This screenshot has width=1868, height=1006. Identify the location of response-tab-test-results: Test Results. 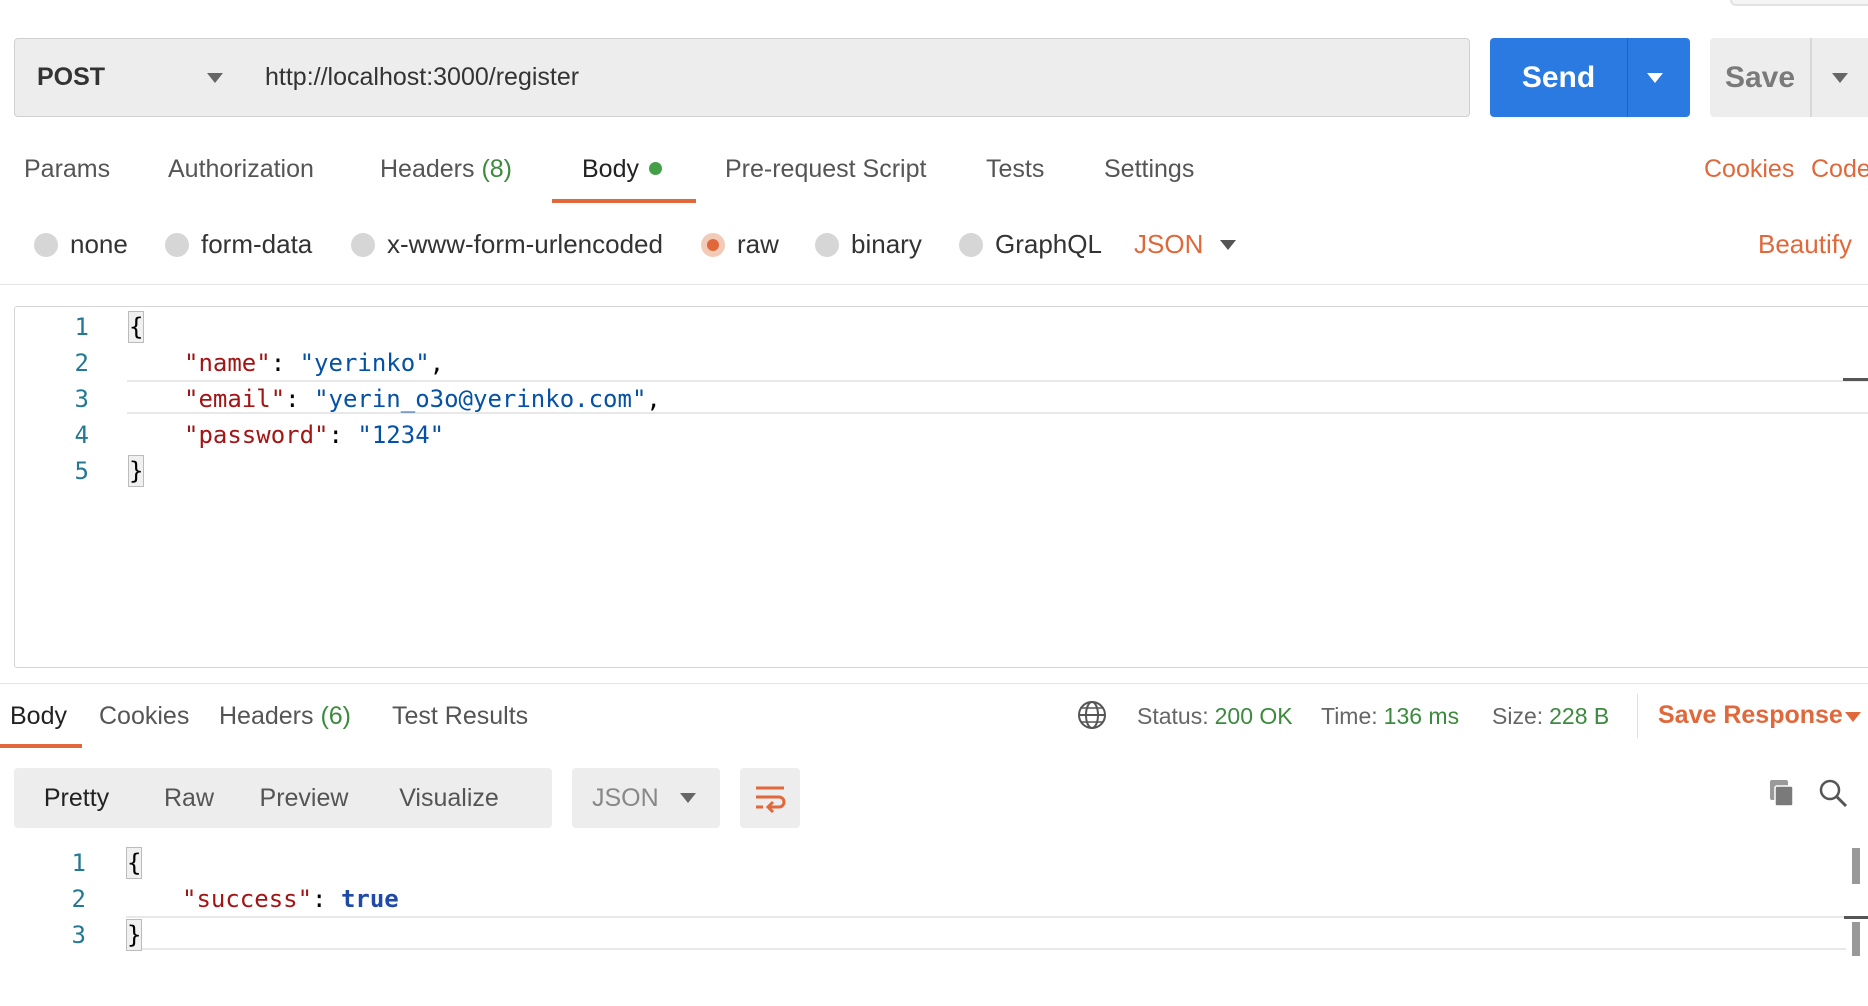
(460, 716).